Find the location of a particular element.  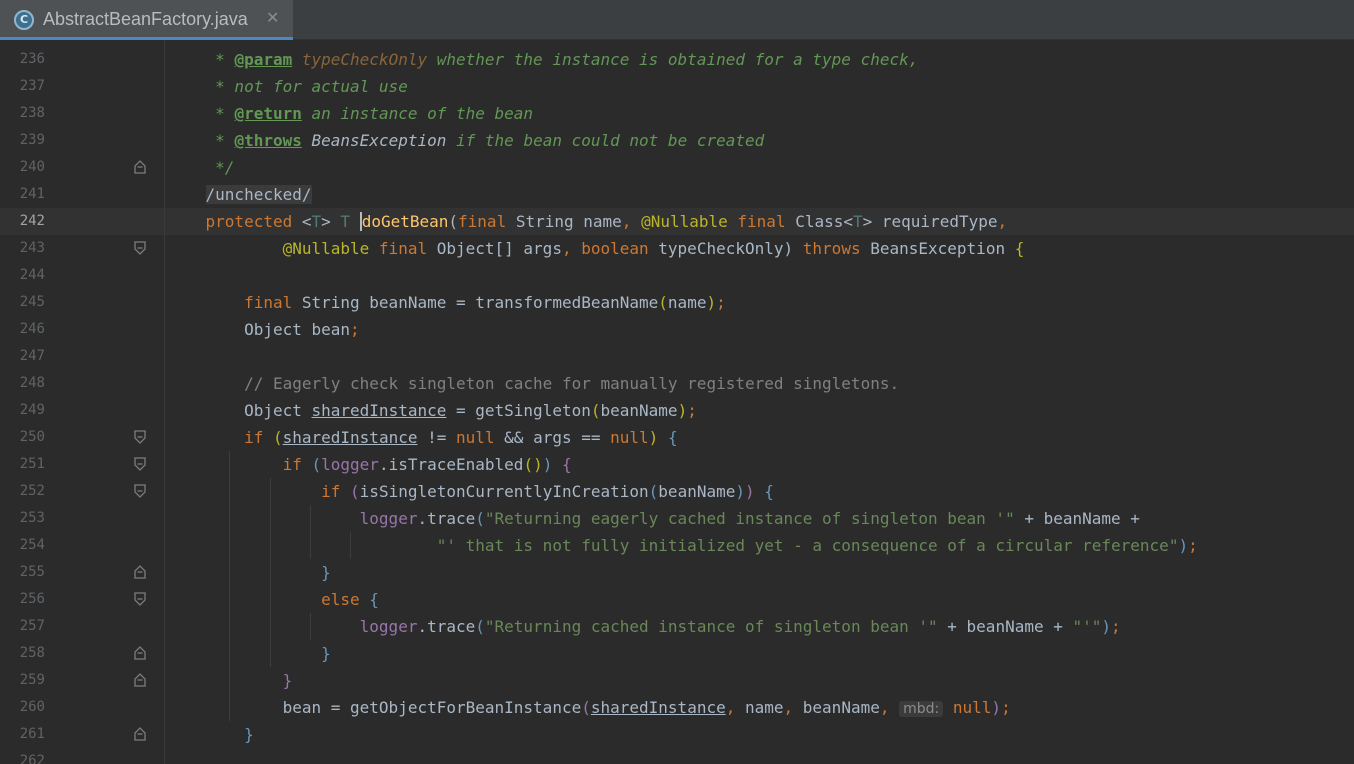

code-token: Object[] args is located at coordinates (499, 248).